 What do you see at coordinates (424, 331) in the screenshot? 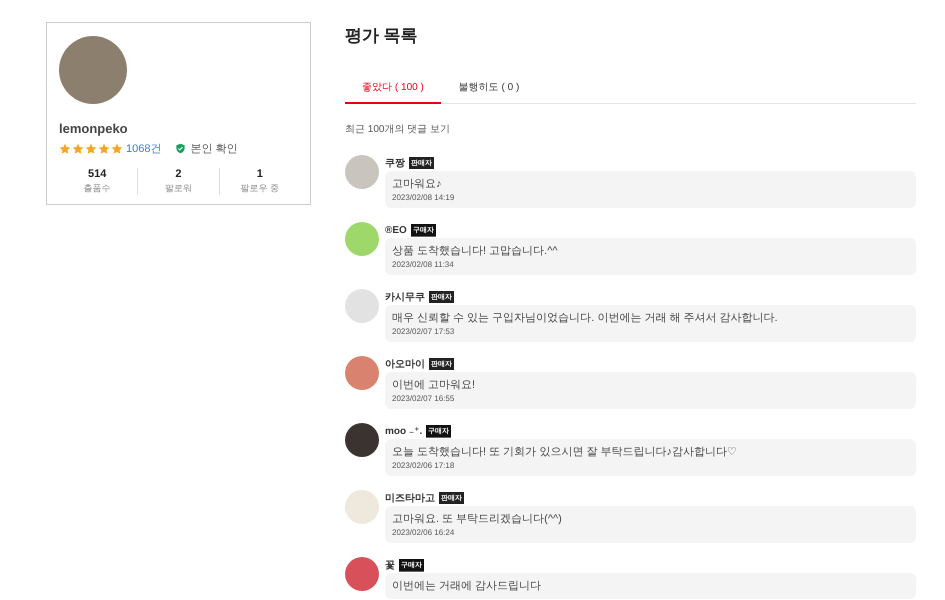
I see `comment-date: 2023/02/07 17:53` at bounding box center [424, 331].